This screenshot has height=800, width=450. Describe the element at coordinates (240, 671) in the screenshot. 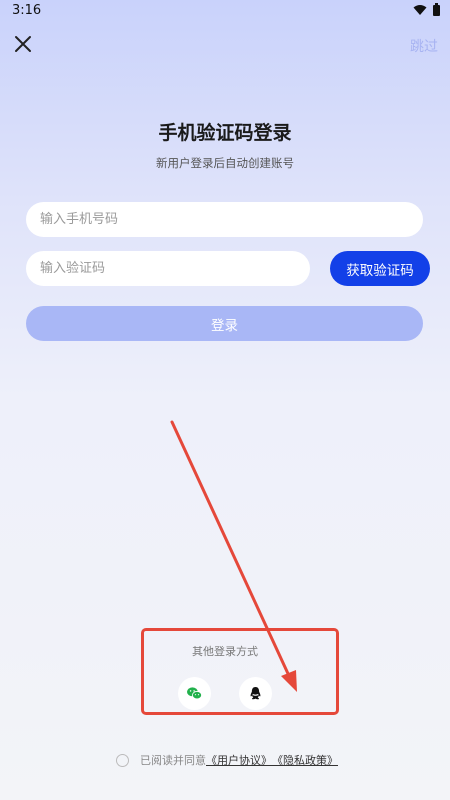

I see `annotation-highlight-box` at that location.